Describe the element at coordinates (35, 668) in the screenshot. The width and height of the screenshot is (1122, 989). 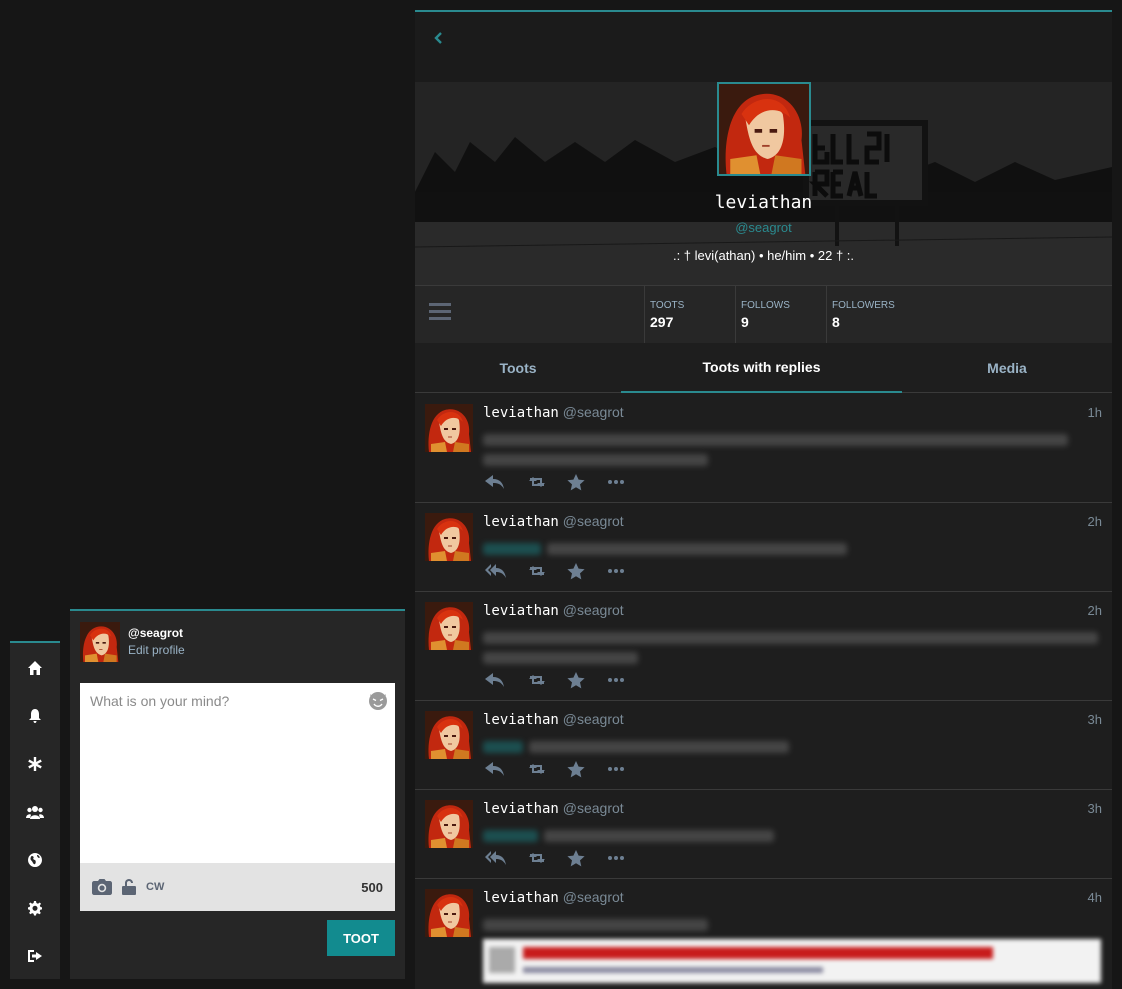
I see `nav-home` at that location.